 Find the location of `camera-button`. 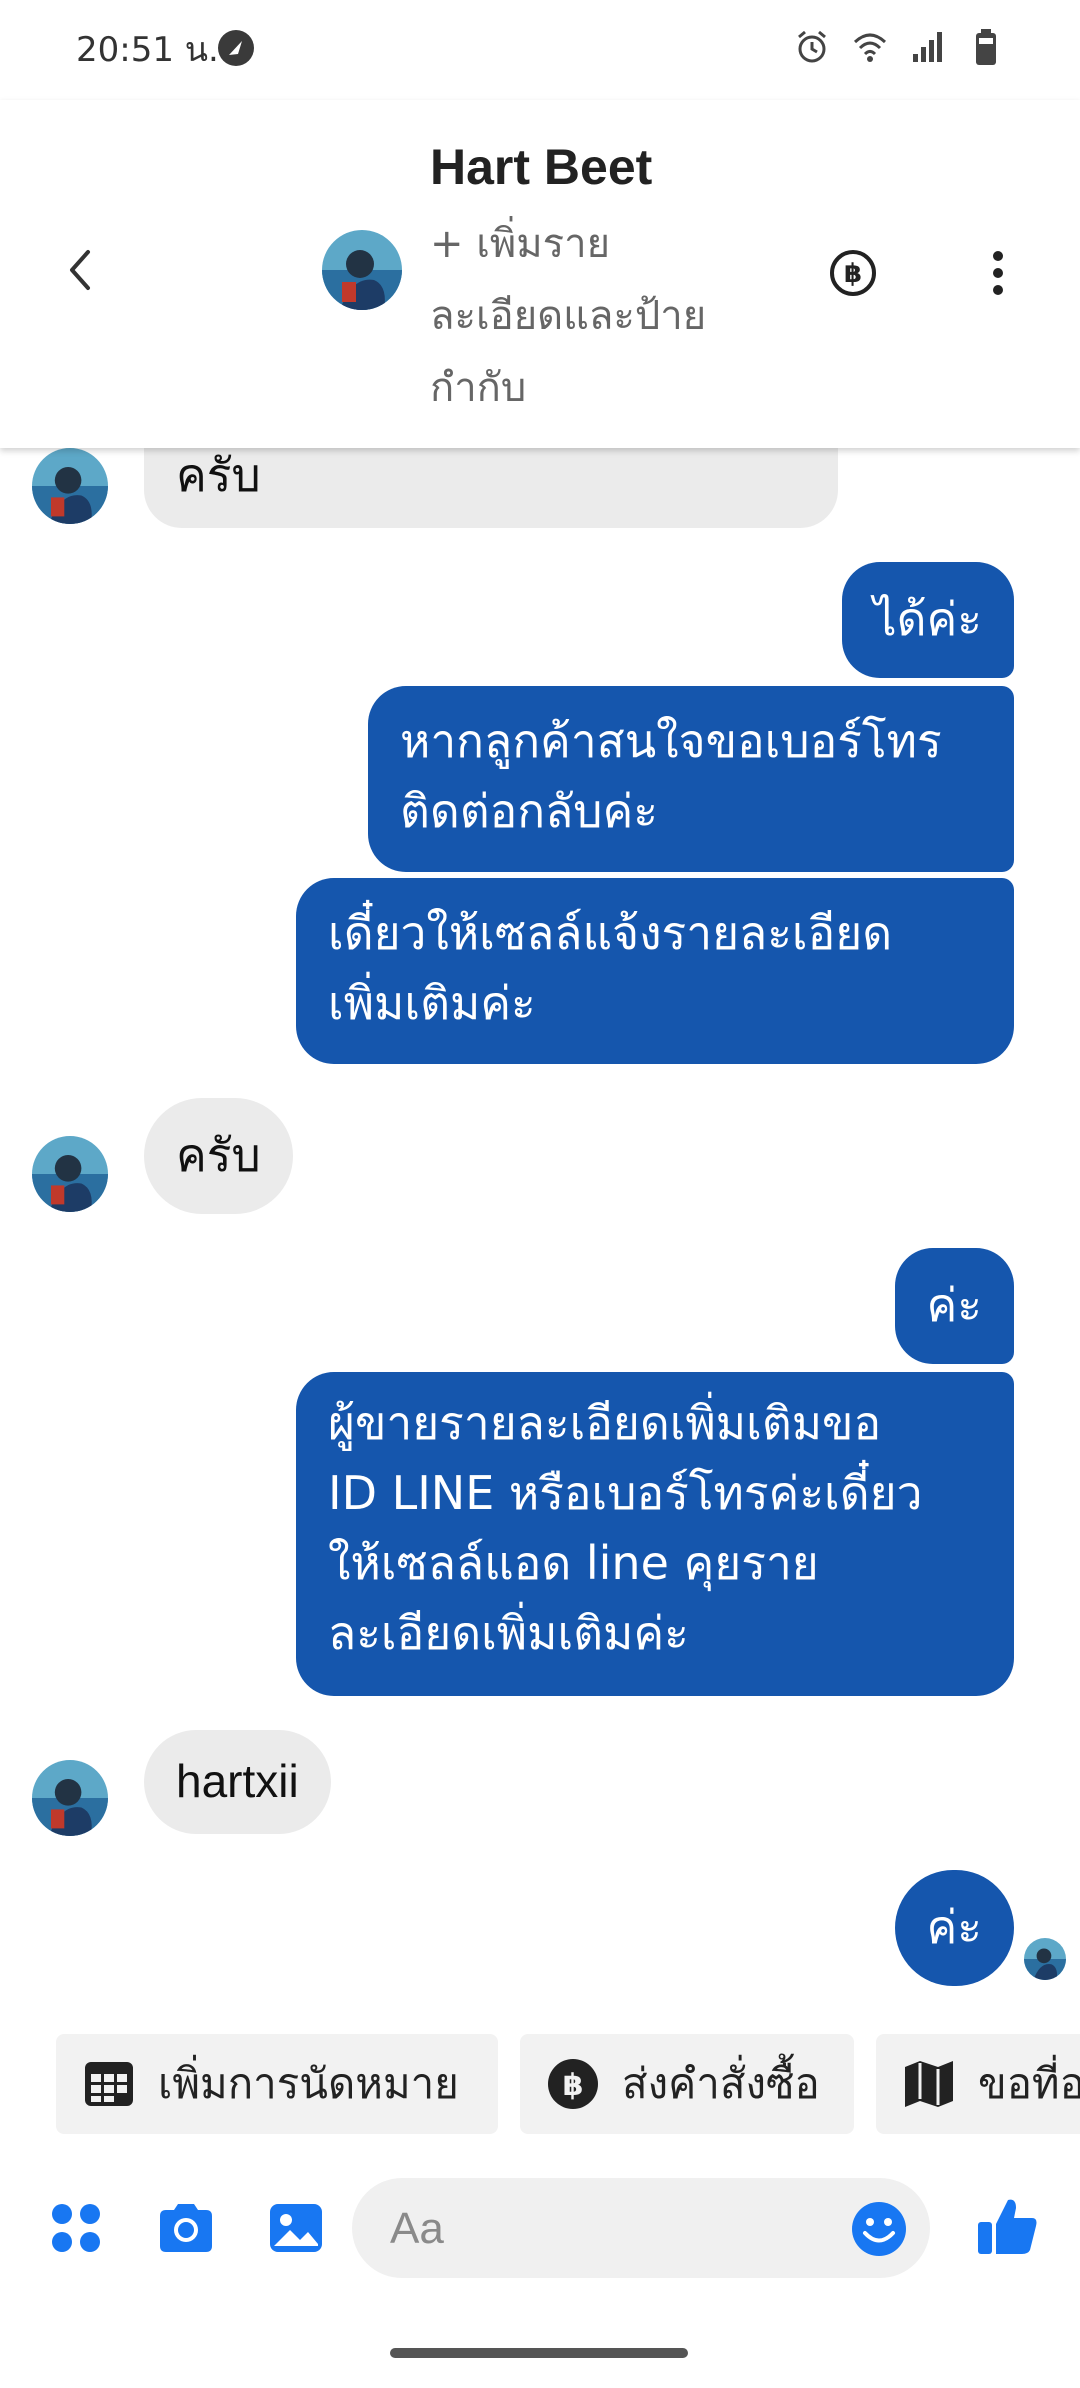

camera-button is located at coordinates (186, 2228).